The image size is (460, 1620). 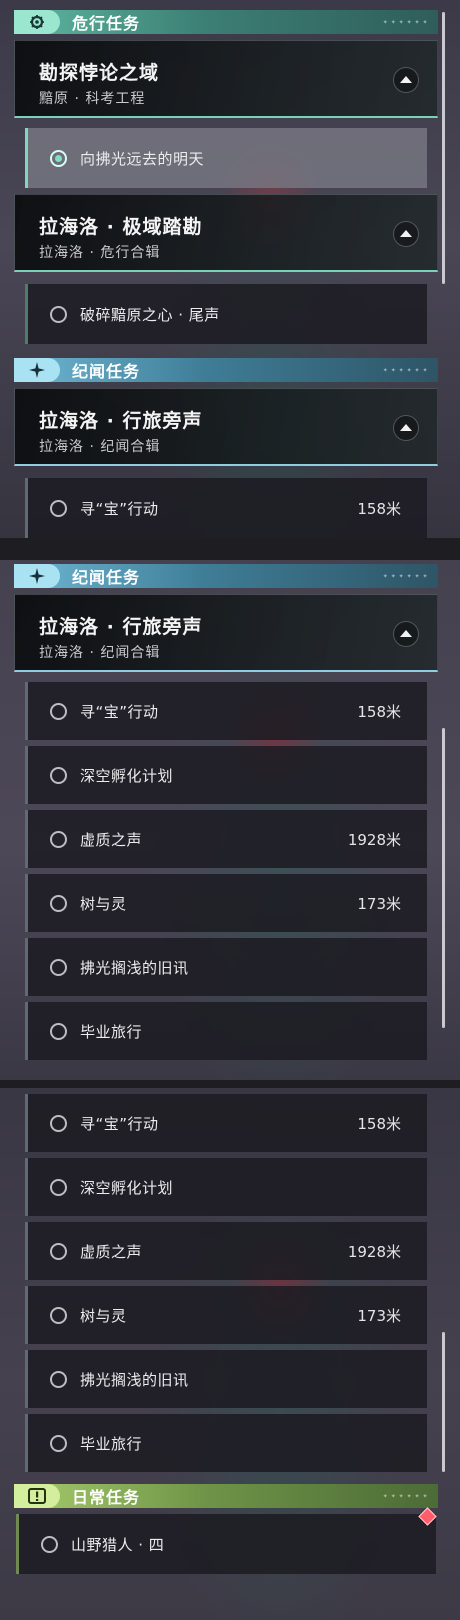 I want to click on quest-row: 破碎黯原之心 · 尾声, so click(x=226, y=314).